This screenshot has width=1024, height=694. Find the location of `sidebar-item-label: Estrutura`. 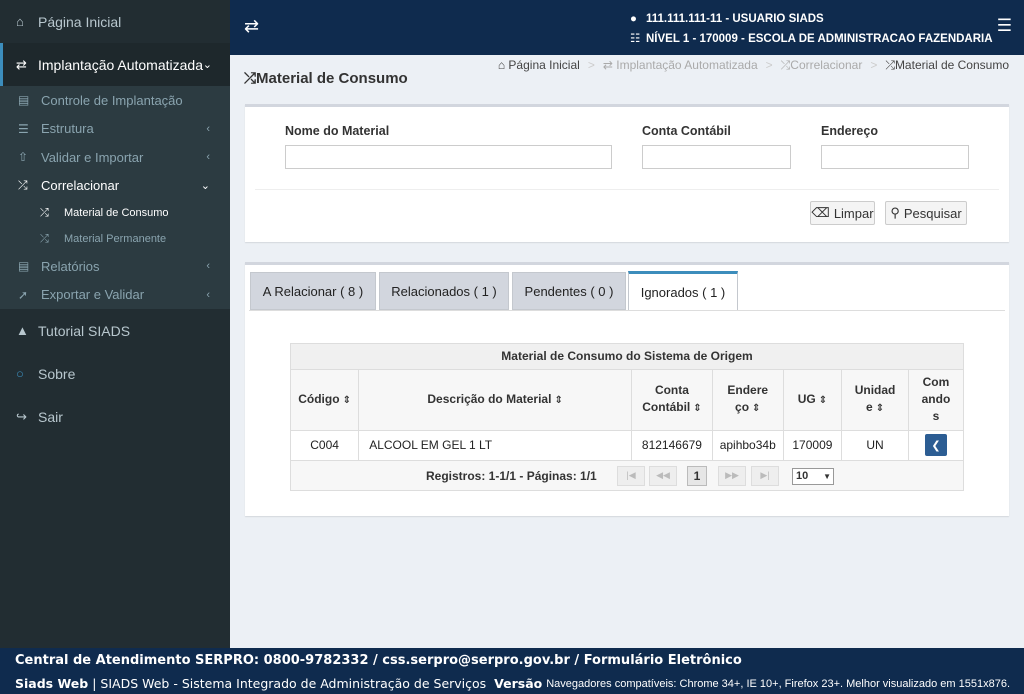

sidebar-item-label: Estrutura is located at coordinates (67, 129).